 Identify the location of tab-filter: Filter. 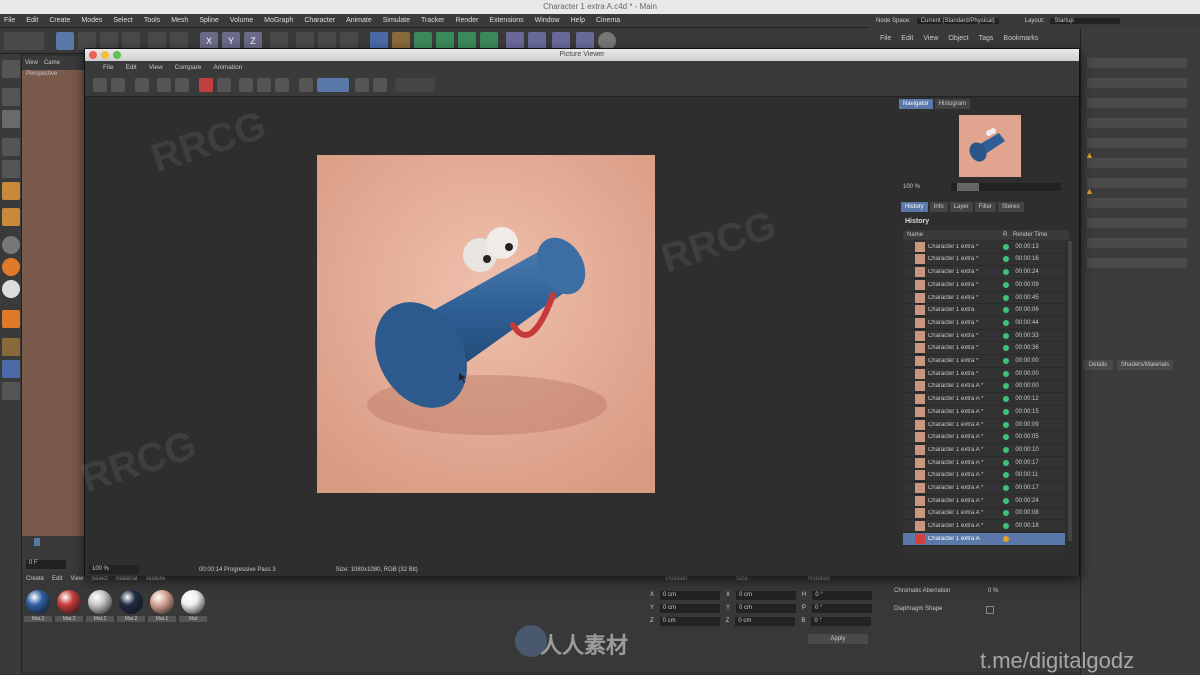
(985, 207).